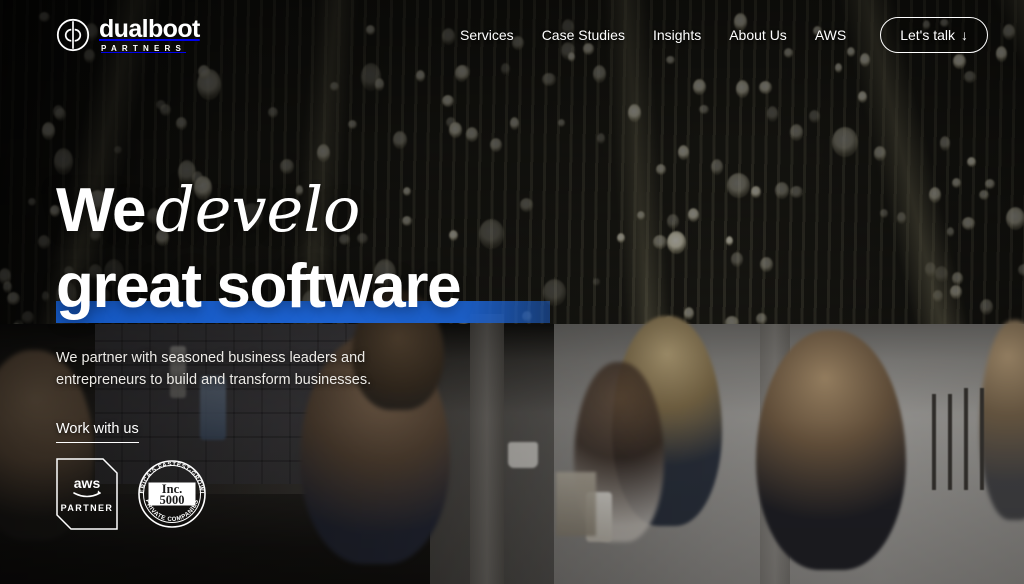  I want to click on nav-item-about-us: About Us, so click(758, 35).